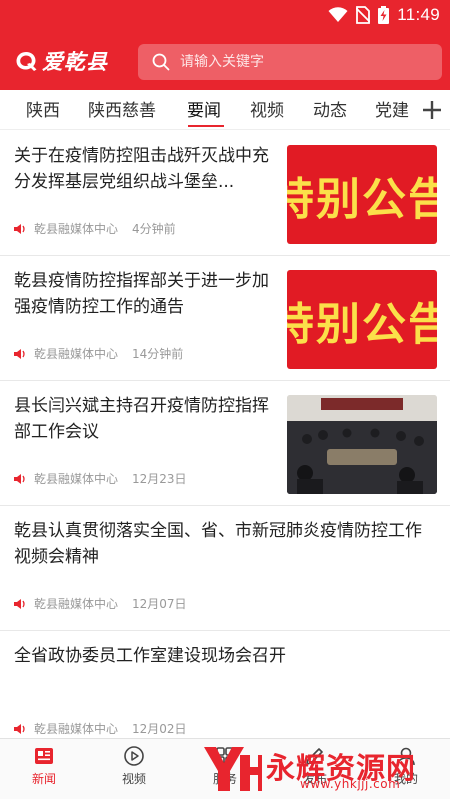  What do you see at coordinates (330, 108) in the screenshot?
I see `tab-updates: 动态` at bounding box center [330, 108].